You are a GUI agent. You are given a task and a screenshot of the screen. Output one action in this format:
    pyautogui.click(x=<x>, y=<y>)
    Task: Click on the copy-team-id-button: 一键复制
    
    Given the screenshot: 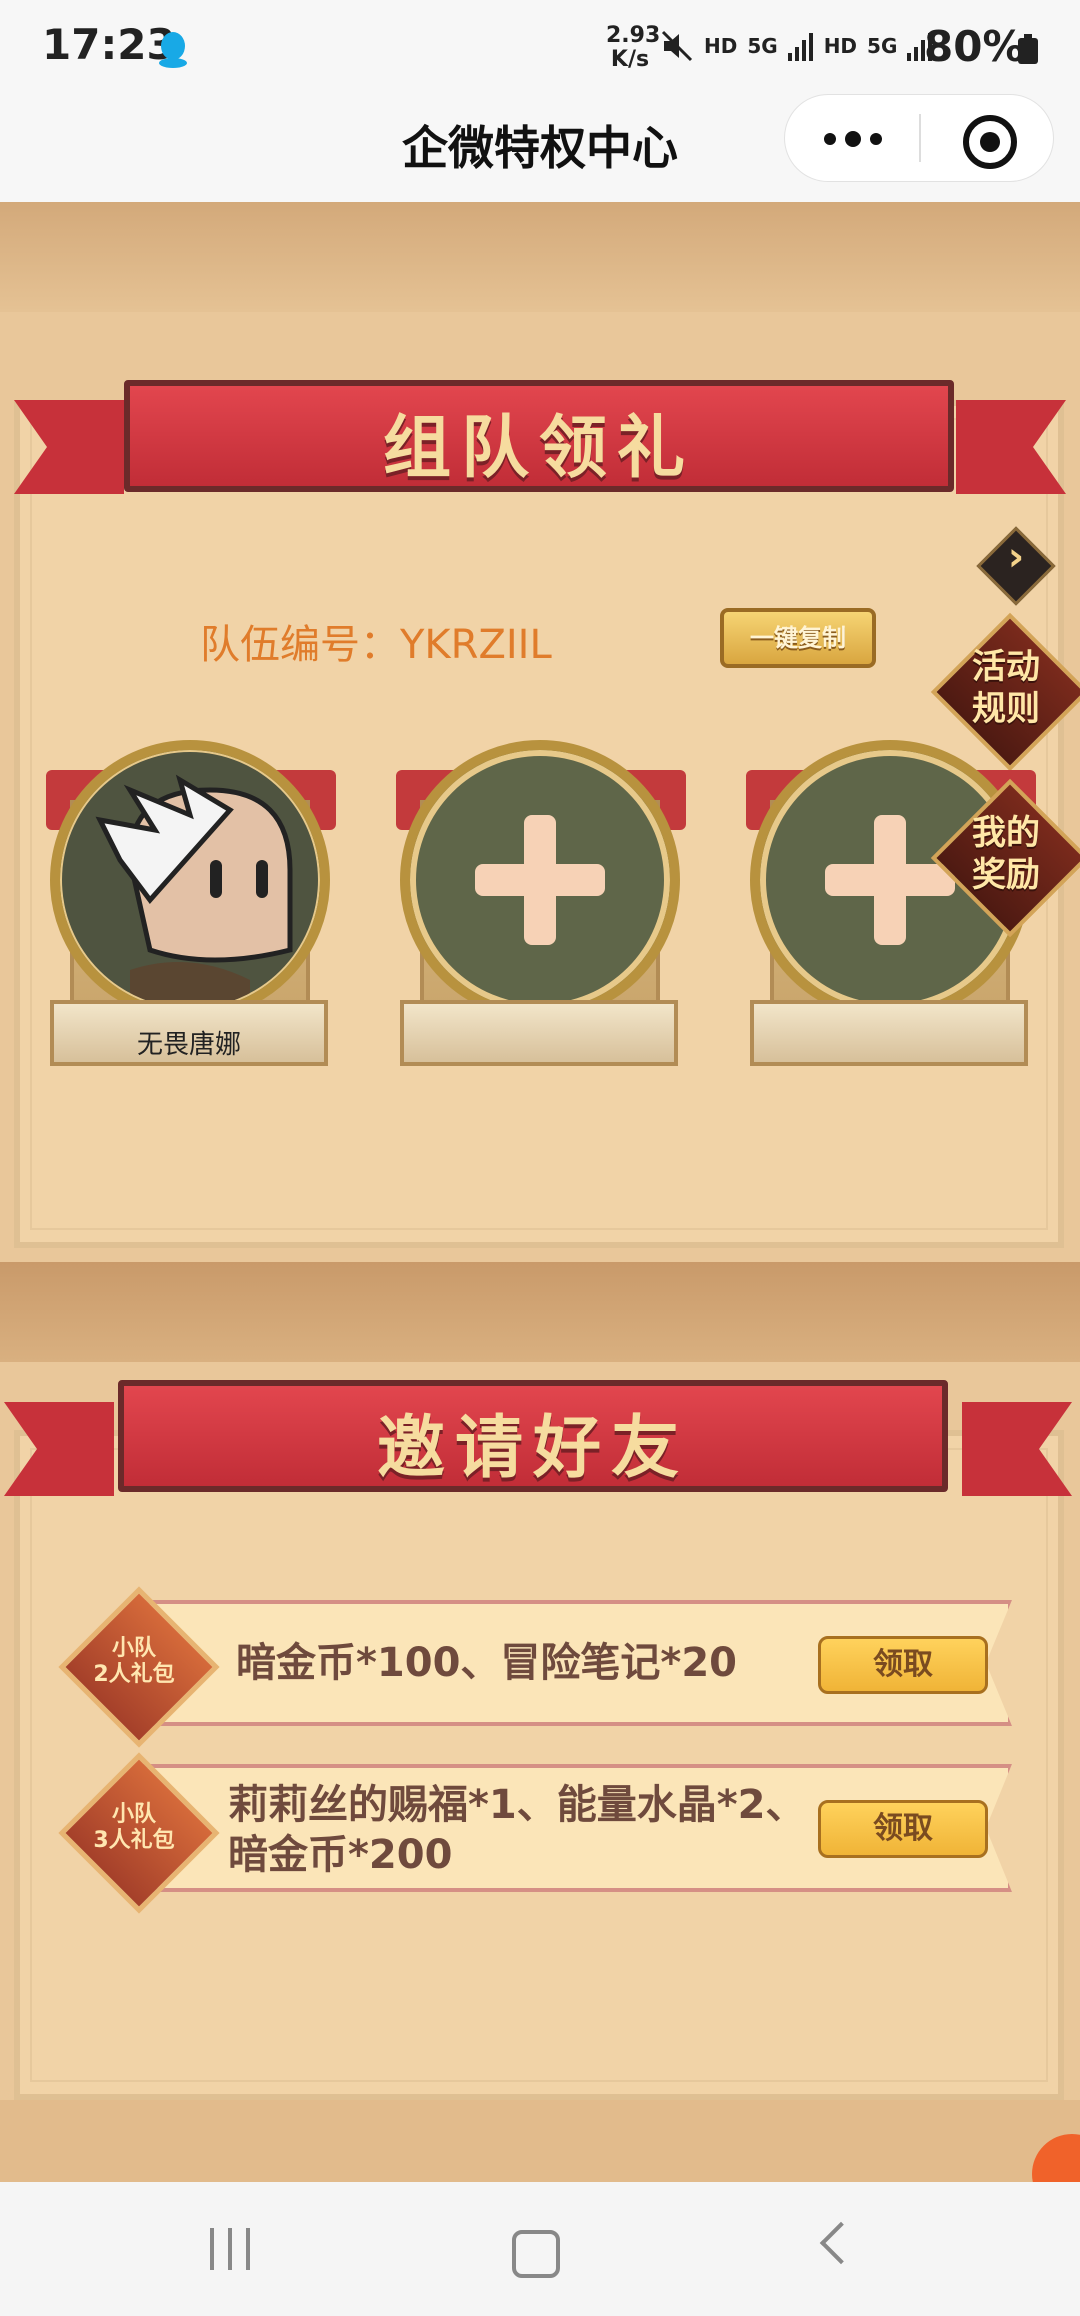 What is the action you would take?
    pyautogui.click(x=798, y=638)
    